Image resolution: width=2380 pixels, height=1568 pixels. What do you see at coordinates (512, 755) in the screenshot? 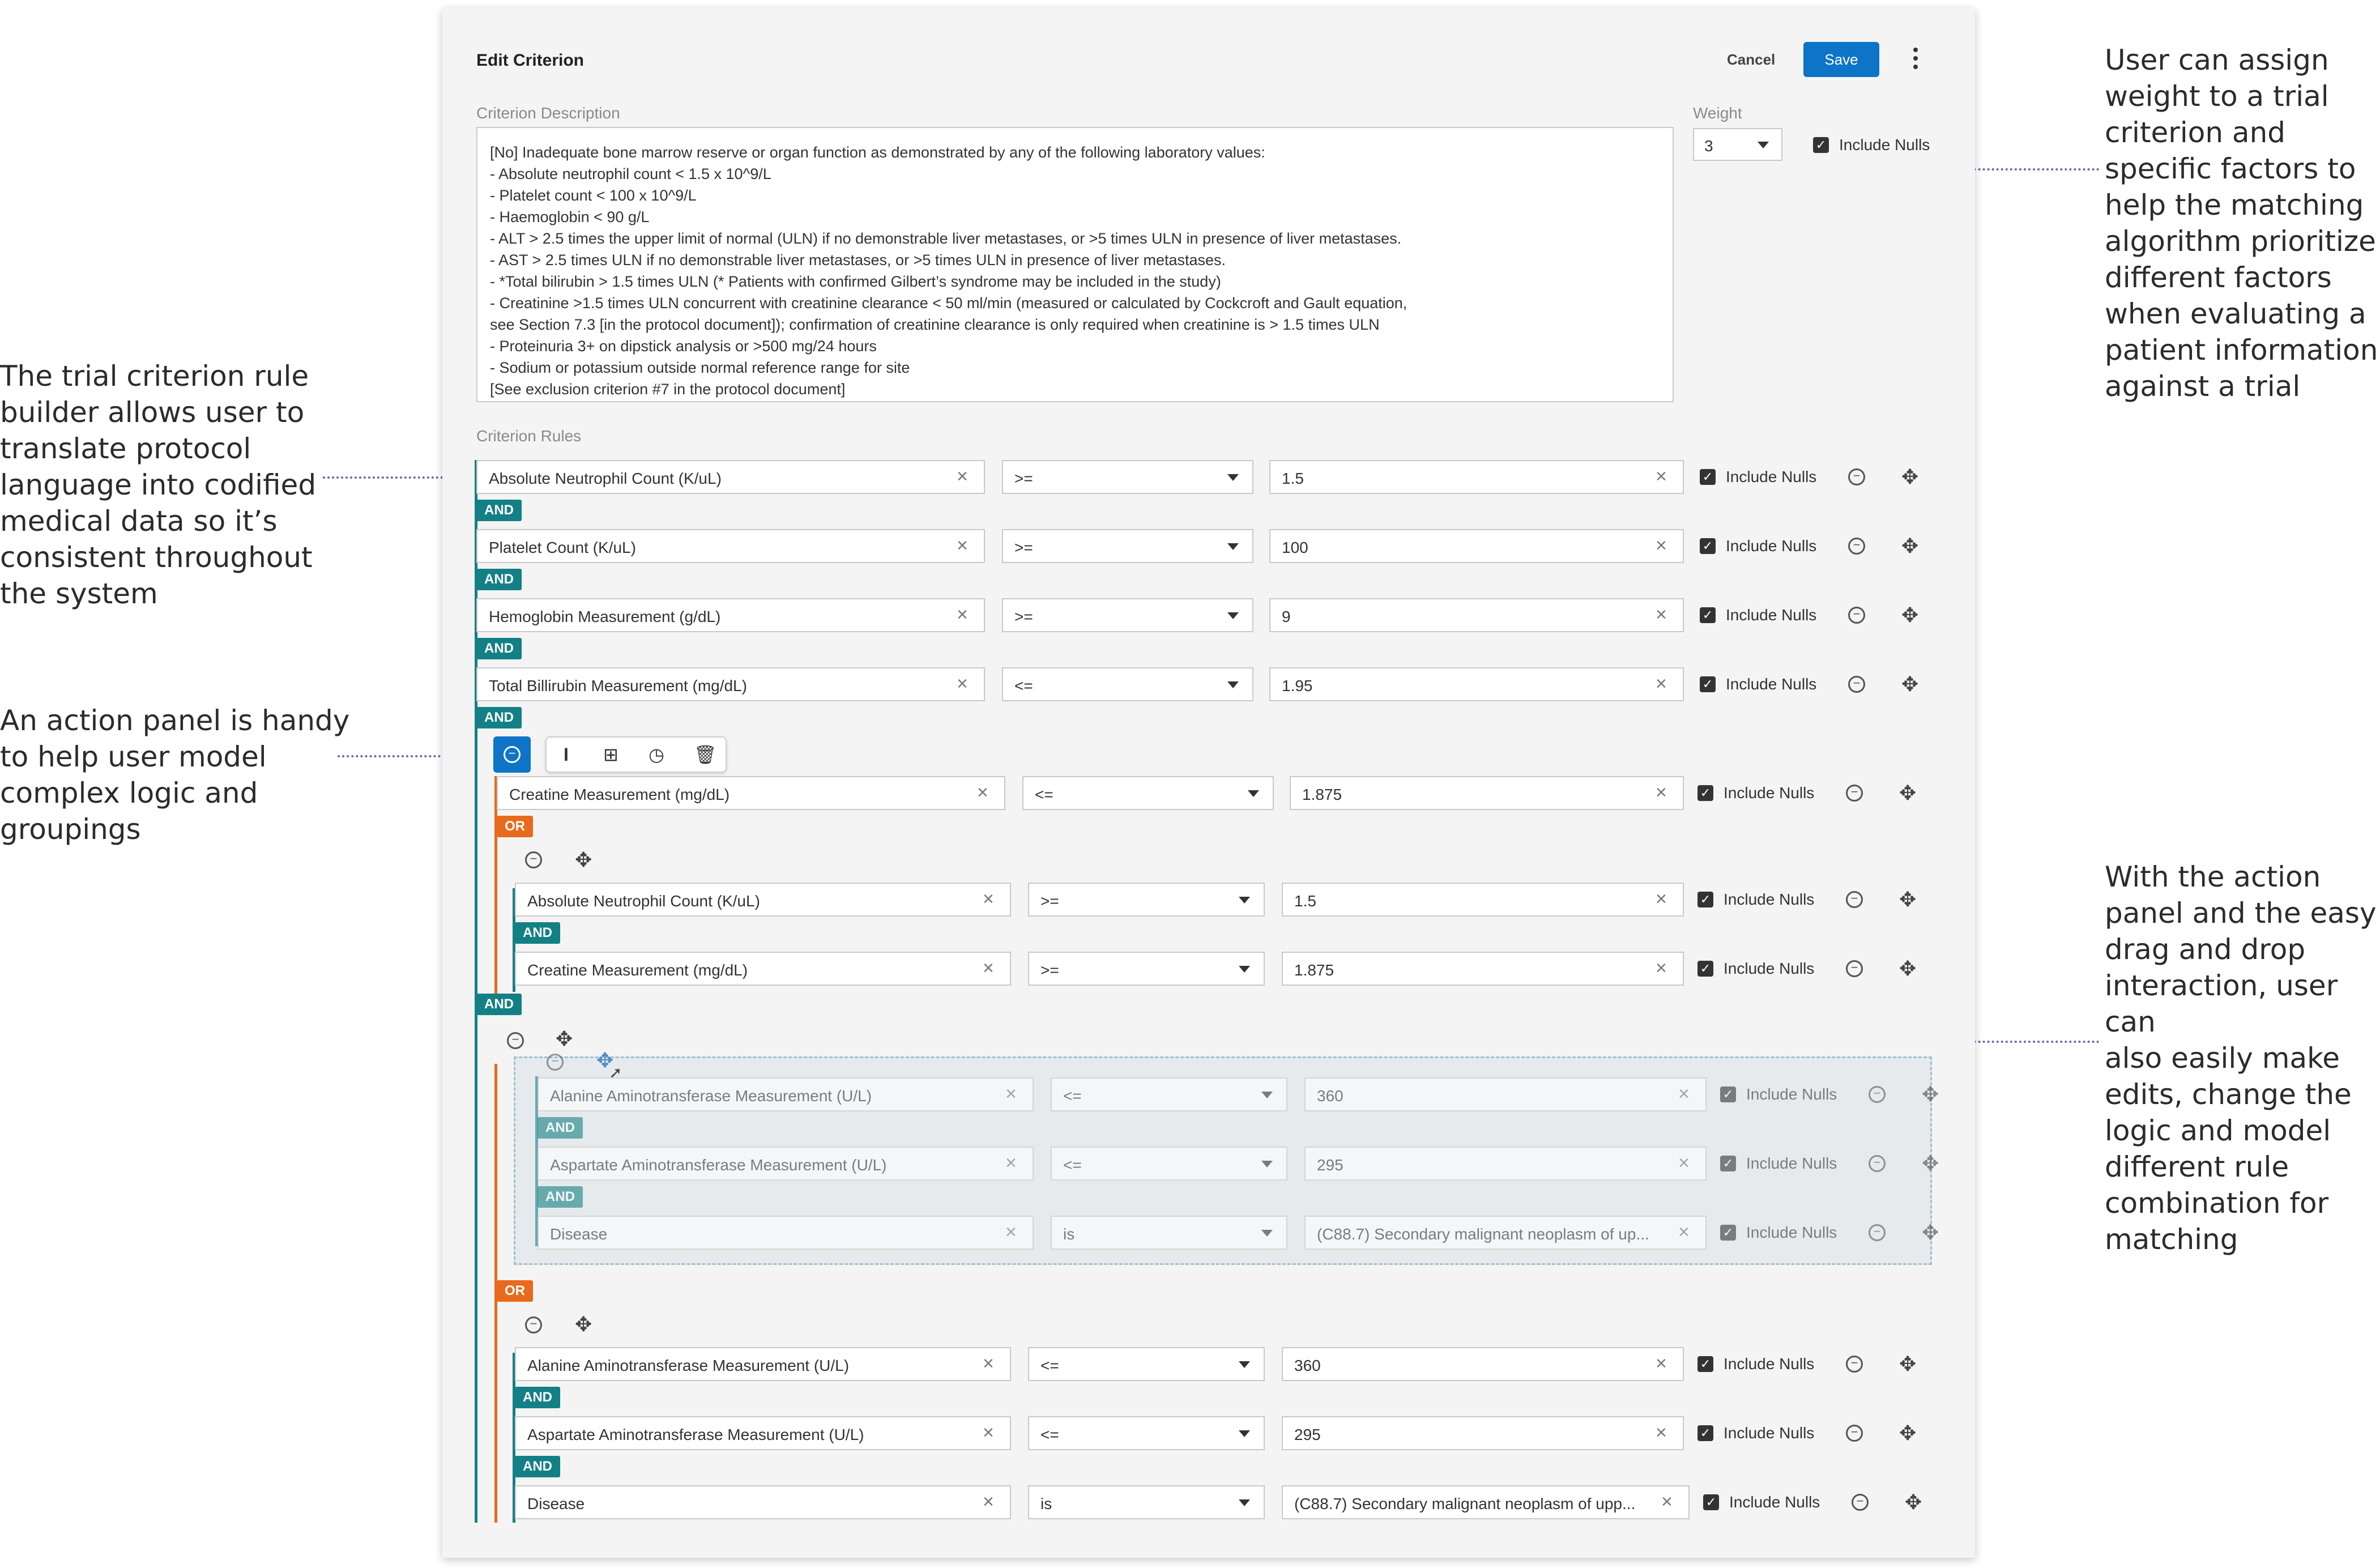
I see `action-panel-toggle: −` at bounding box center [512, 755].